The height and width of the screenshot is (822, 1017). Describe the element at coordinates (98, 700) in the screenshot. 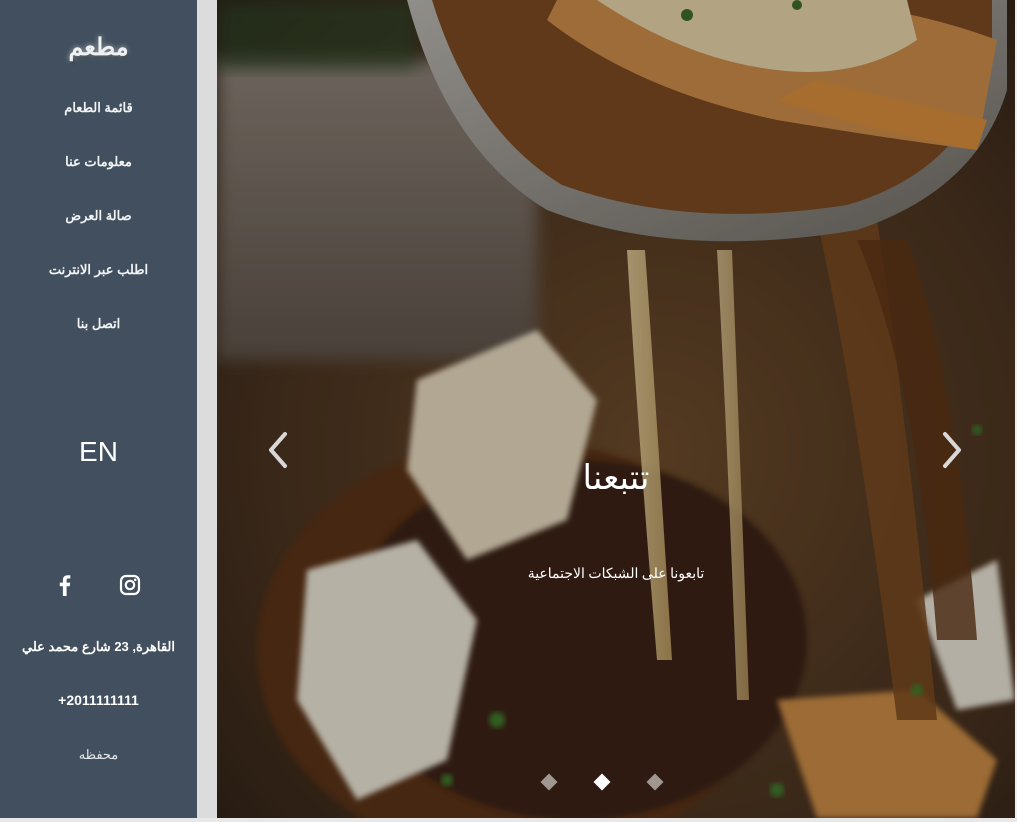

I see `phone-number: +2011111111` at that location.